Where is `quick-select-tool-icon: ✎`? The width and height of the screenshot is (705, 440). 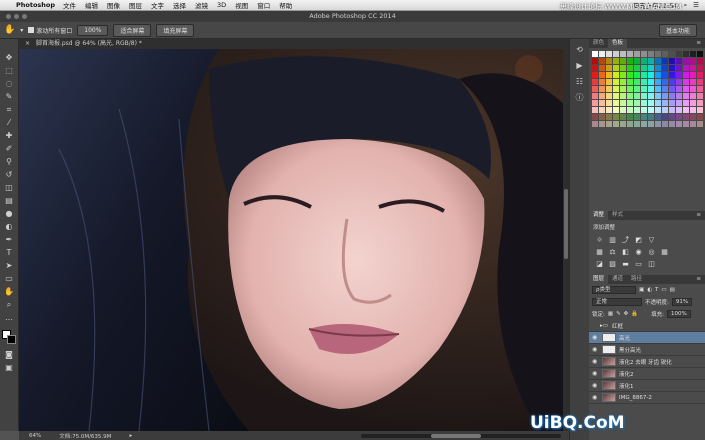 quick-select-tool-icon: ✎ is located at coordinates (9, 96).